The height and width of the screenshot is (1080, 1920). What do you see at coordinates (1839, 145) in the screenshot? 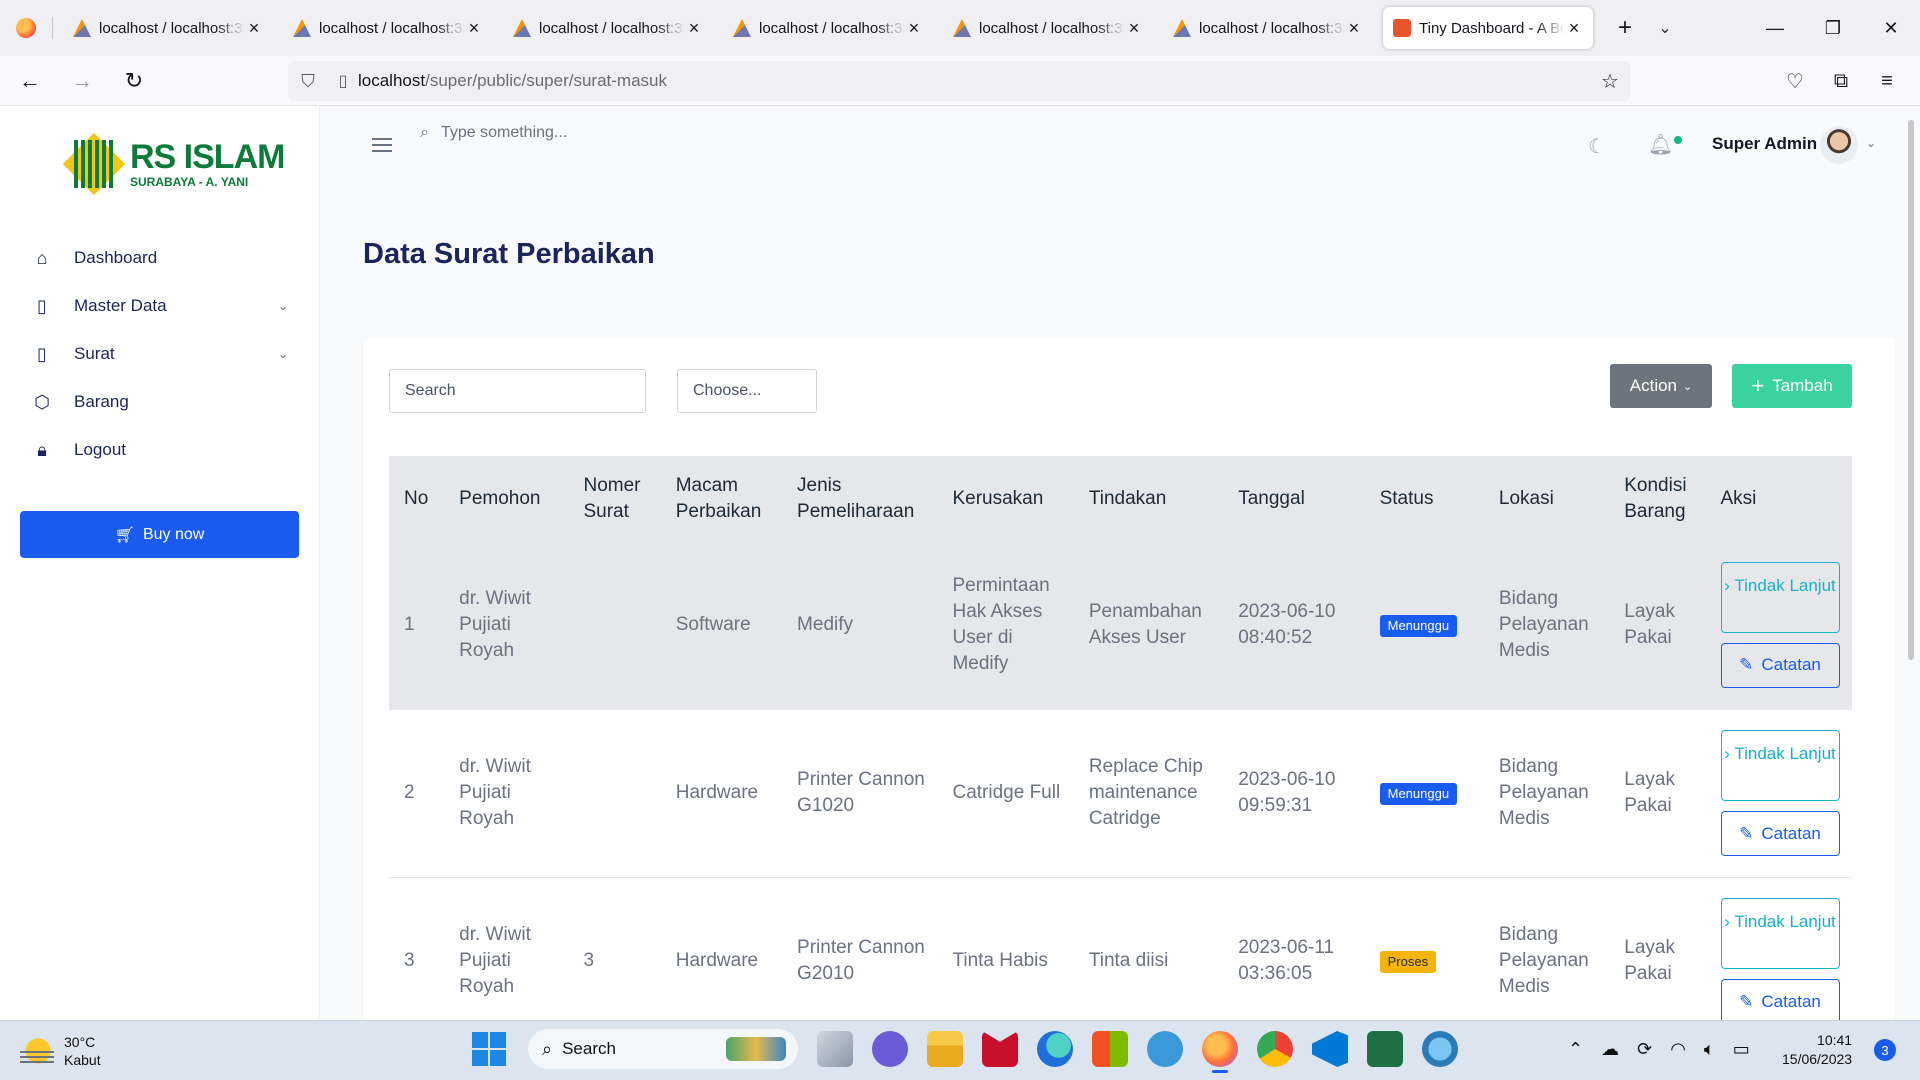
I see `avatar` at bounding box center [1839, 145].